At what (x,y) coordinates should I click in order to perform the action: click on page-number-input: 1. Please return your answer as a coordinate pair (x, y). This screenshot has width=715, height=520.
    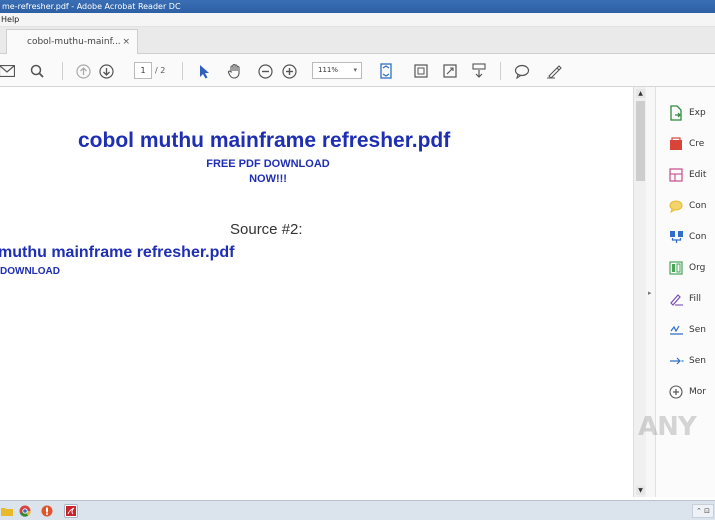
    Looking at the image, I should click on (143, 70).